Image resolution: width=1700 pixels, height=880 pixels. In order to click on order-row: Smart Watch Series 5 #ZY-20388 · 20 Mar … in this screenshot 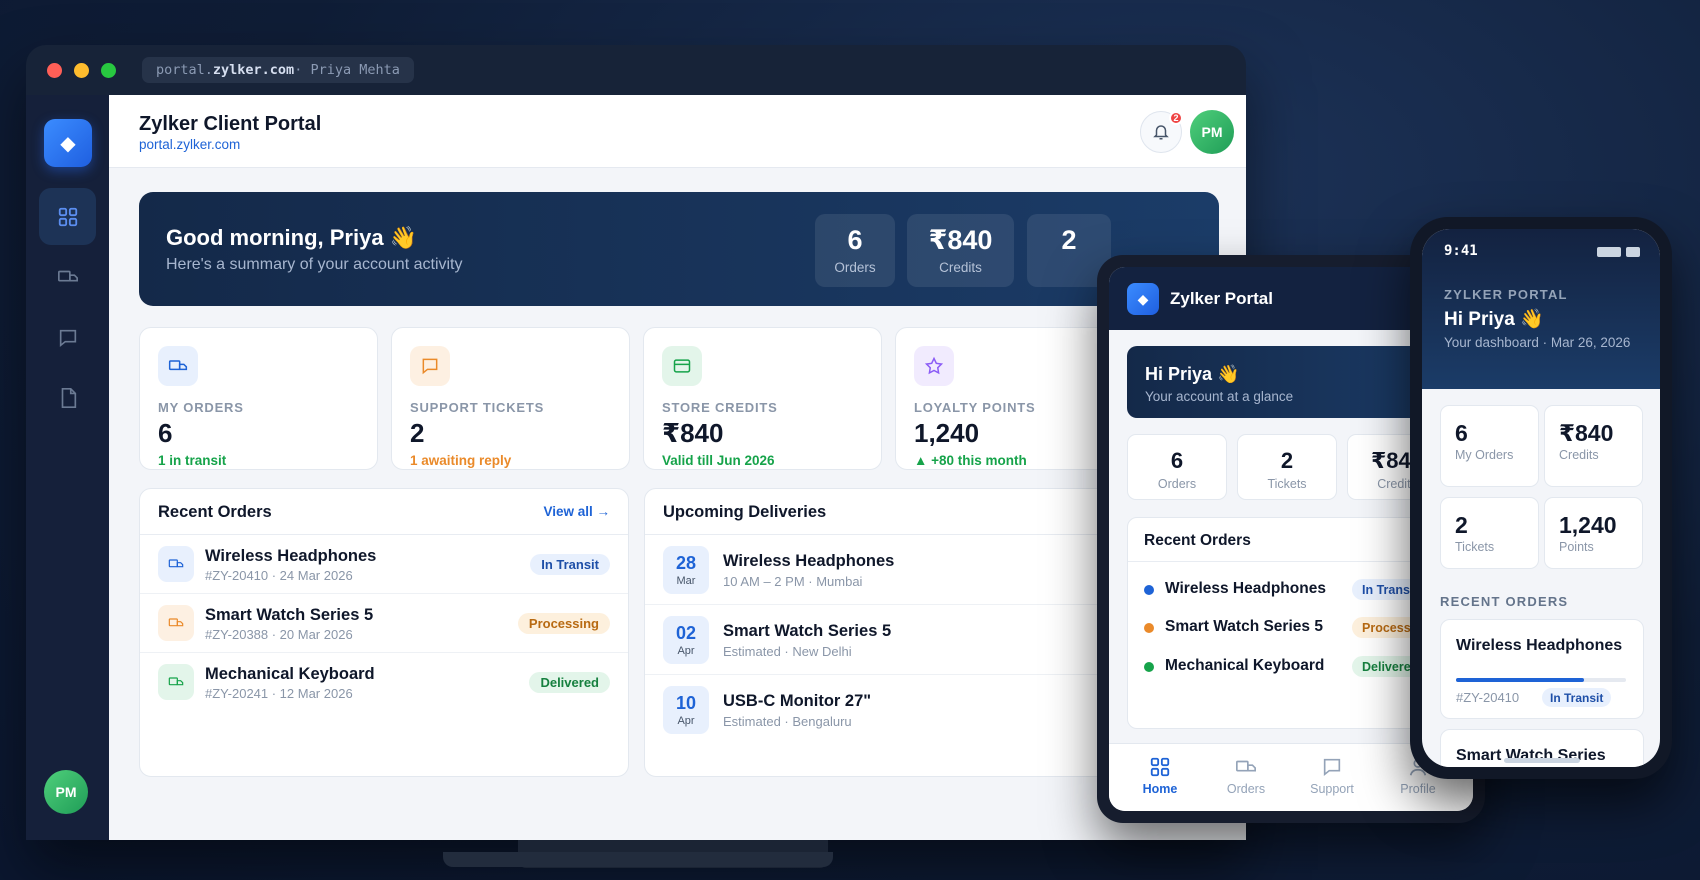, I will do `click(384, 623)`.